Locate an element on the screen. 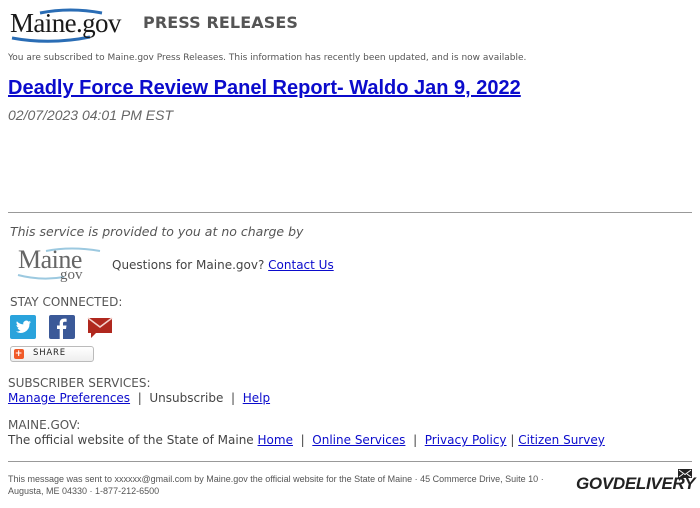 The width and height of the screenshot is (700, 508). online-services-link: Online Services is located at coordinates (358, 440).